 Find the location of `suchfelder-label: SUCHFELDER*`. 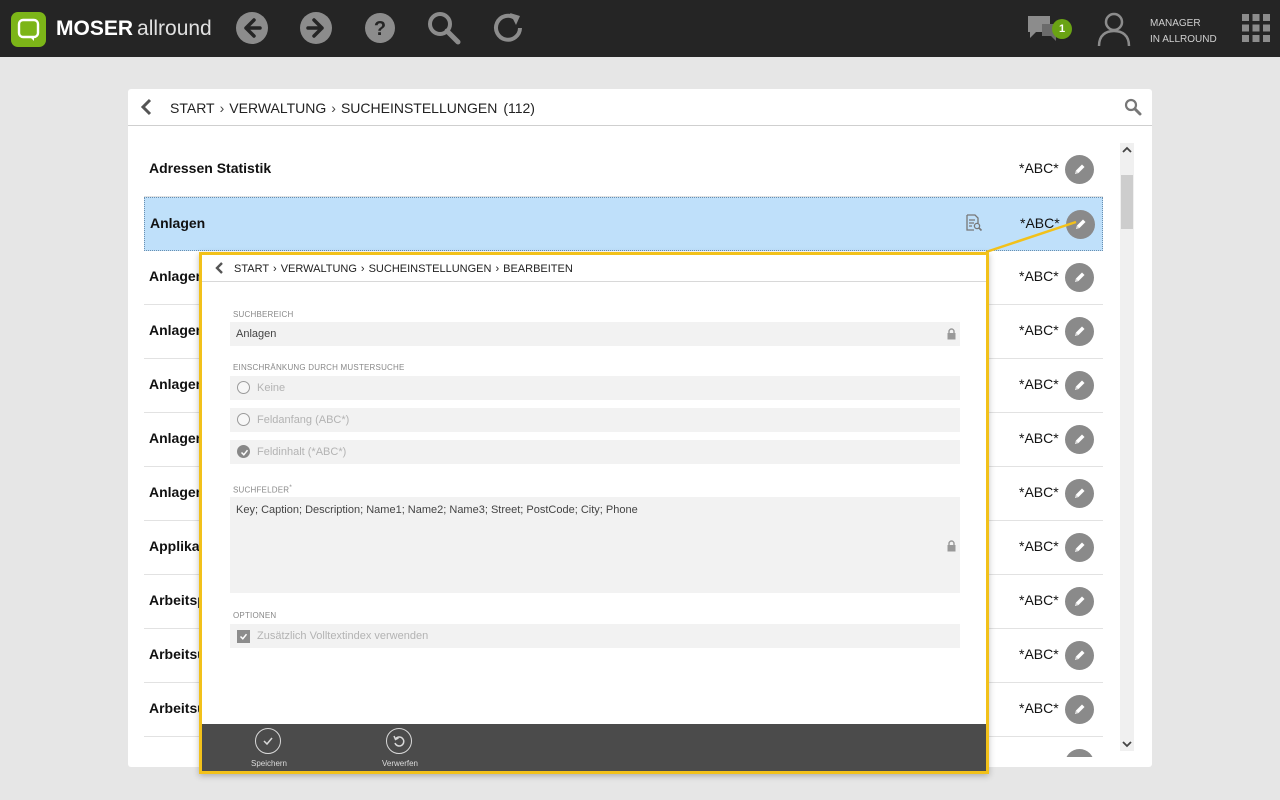

suchfelder-label: SUCHFELDER* is located at coordinates (262, 489).